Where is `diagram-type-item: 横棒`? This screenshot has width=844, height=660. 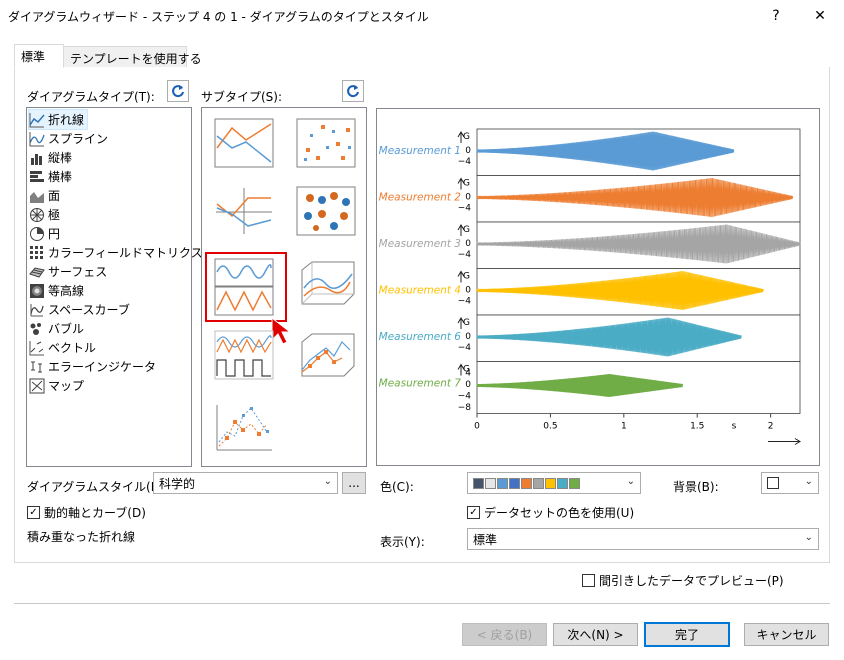
diagram-type-item: 横棒 is located at coordinates (52, 176).